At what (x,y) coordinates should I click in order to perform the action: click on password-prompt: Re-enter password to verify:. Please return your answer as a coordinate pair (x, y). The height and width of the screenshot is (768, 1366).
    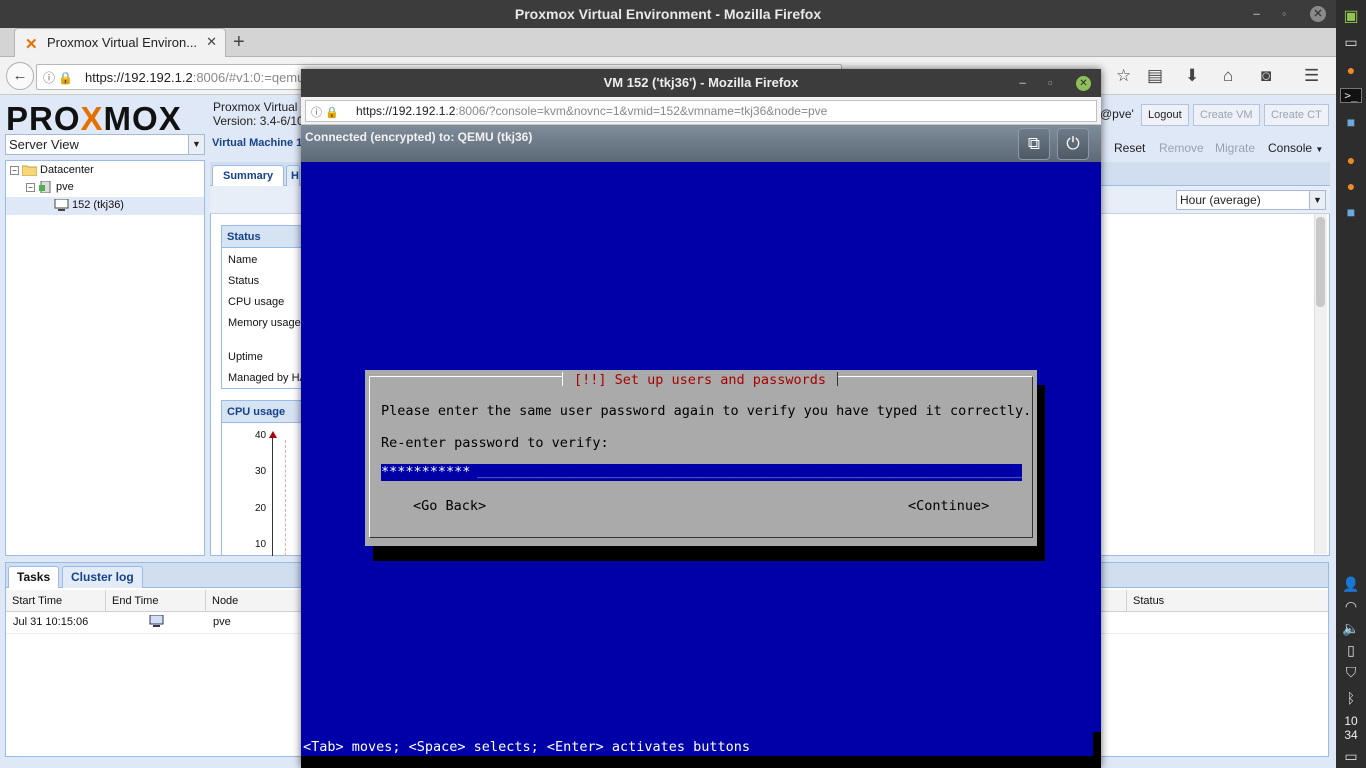
    Looking at the image, I should click on (495, 443).